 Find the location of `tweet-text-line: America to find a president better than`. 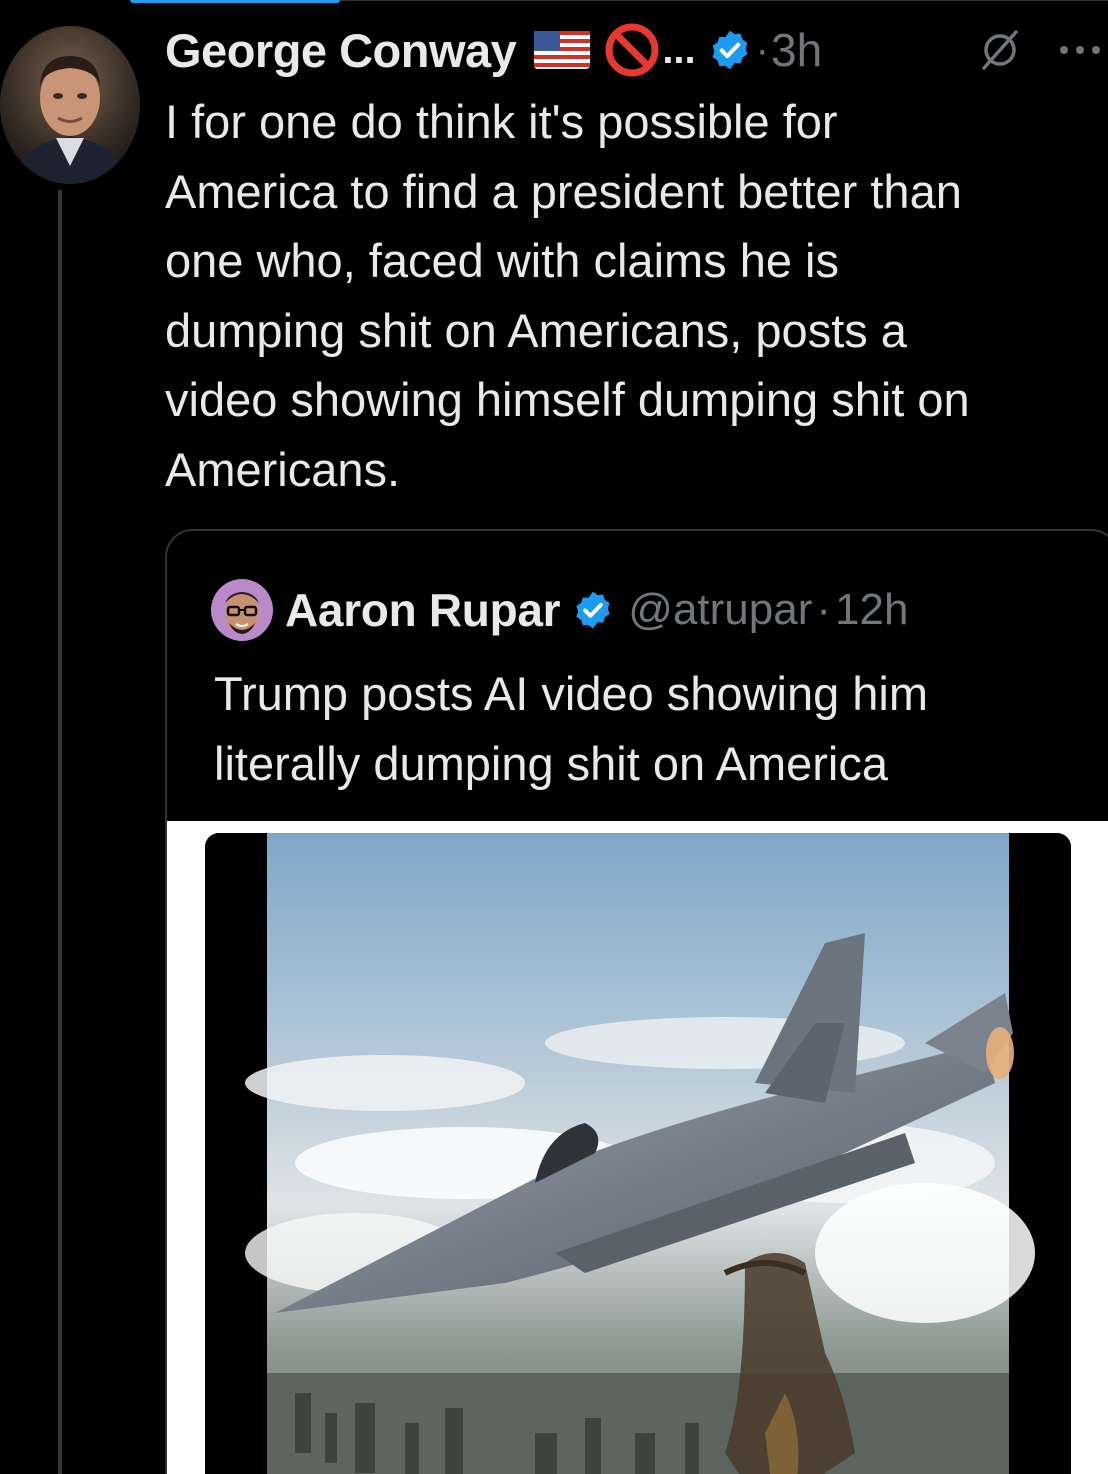

tweet-text-line: America to find a president better than is located at coordinates (563, 191).